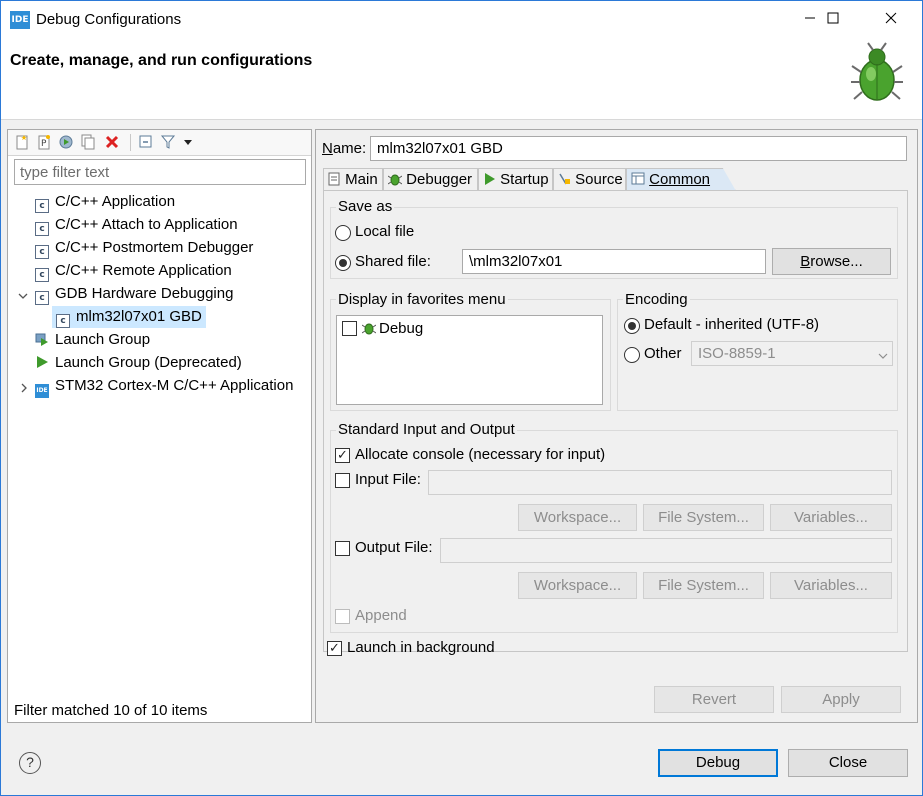  Describe the element at coordinates (883, 356) in the screenshot. I see `chevron-down-icon` at that location.